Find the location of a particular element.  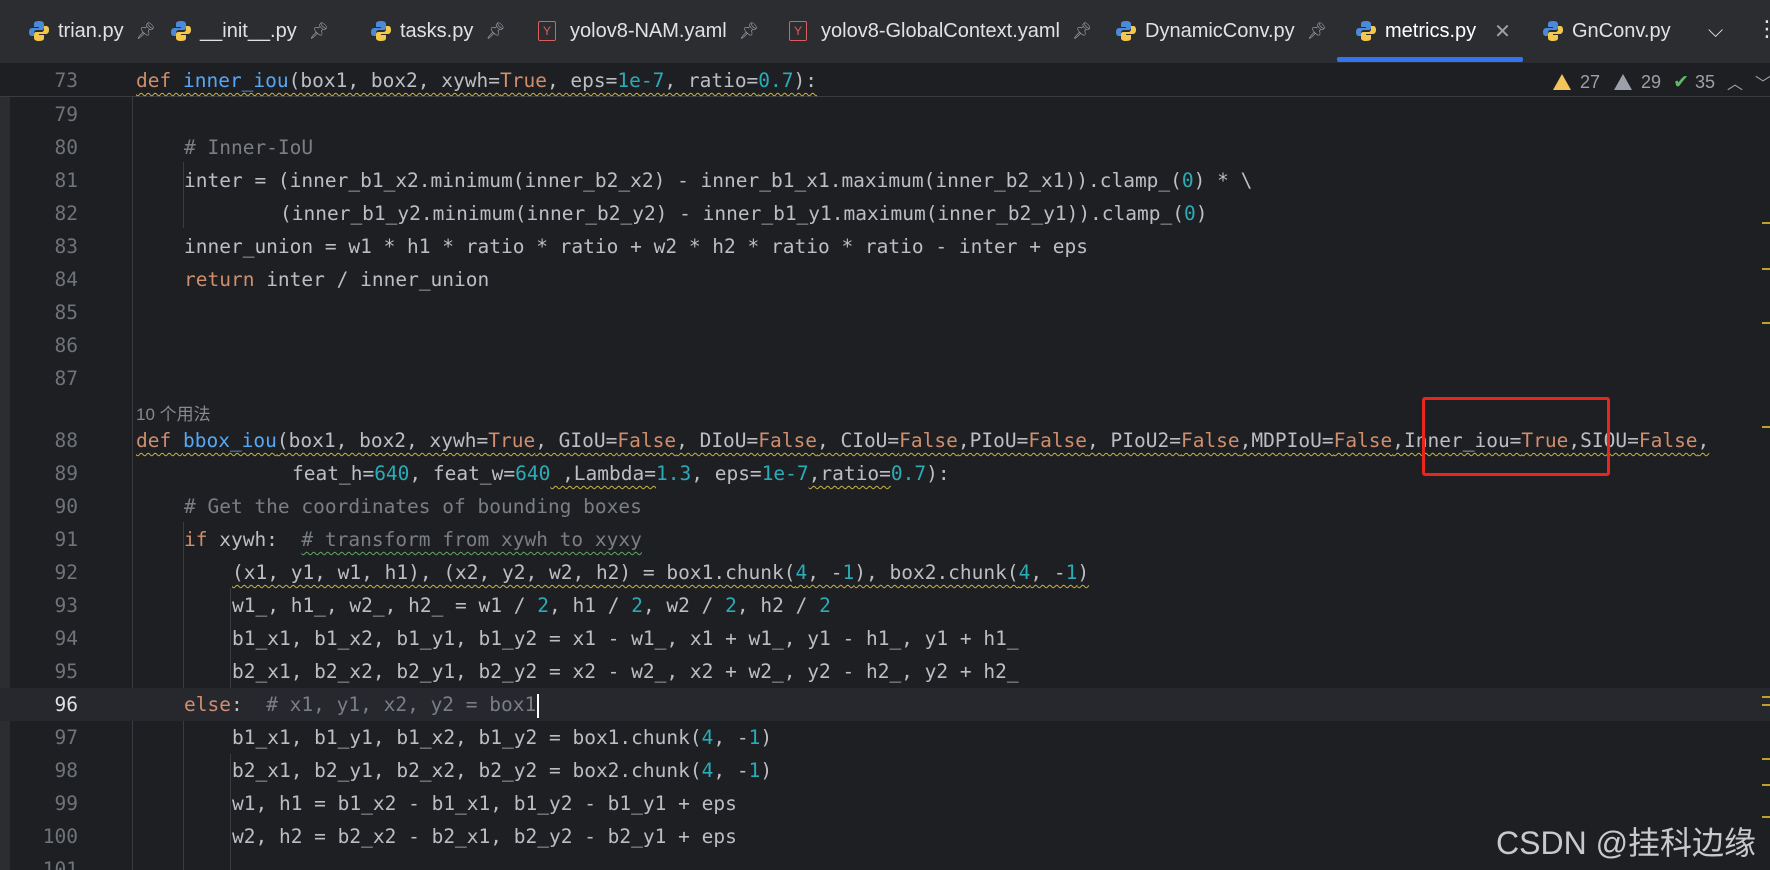

code-token: , PIoU2= is located at coordinates (1134, 440).